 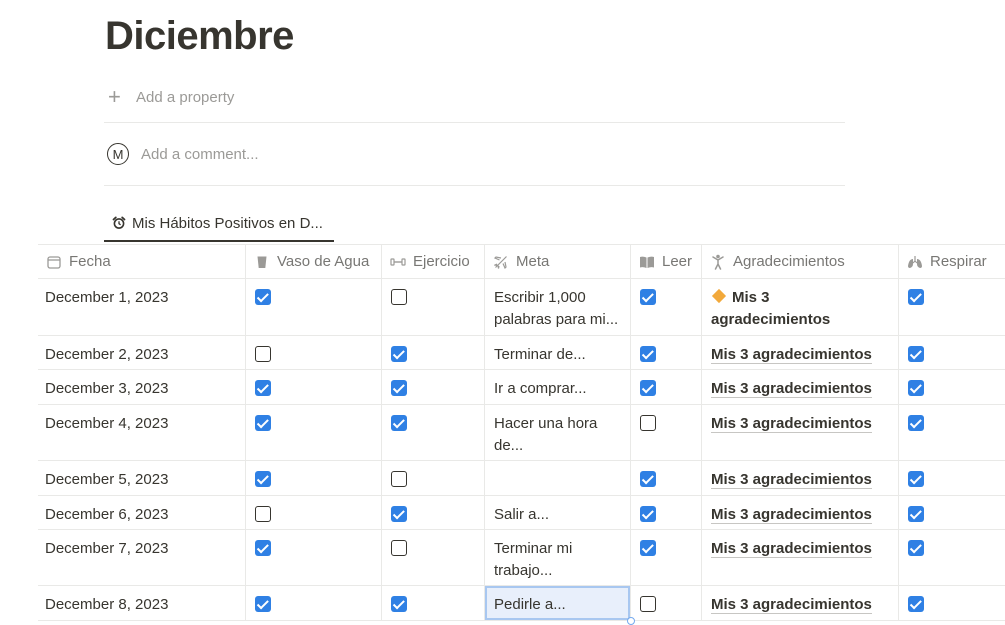 I want to click on cell-fecha: December 1, 2023, so click(x=142, y=307).